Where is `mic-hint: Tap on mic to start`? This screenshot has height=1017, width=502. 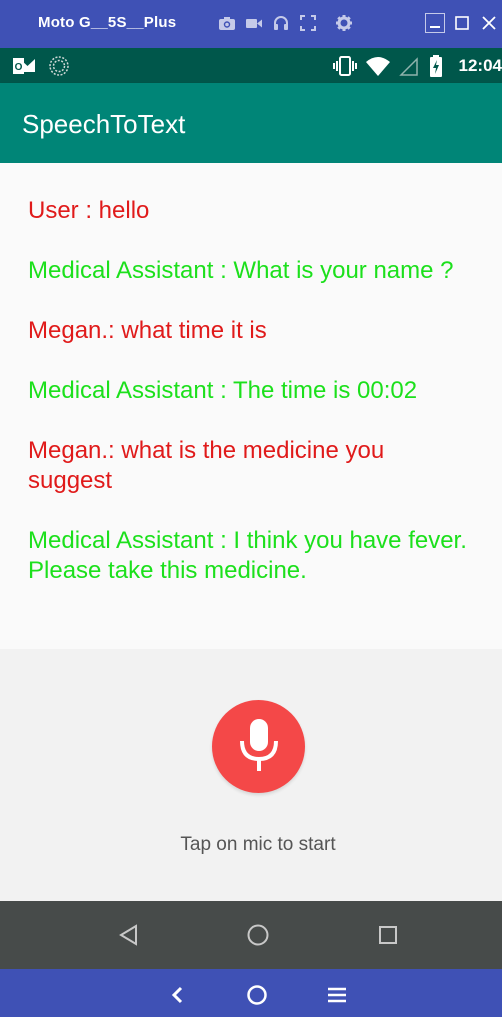 mic-hint: Tap on mic to start is located at coordinates (258, 844).